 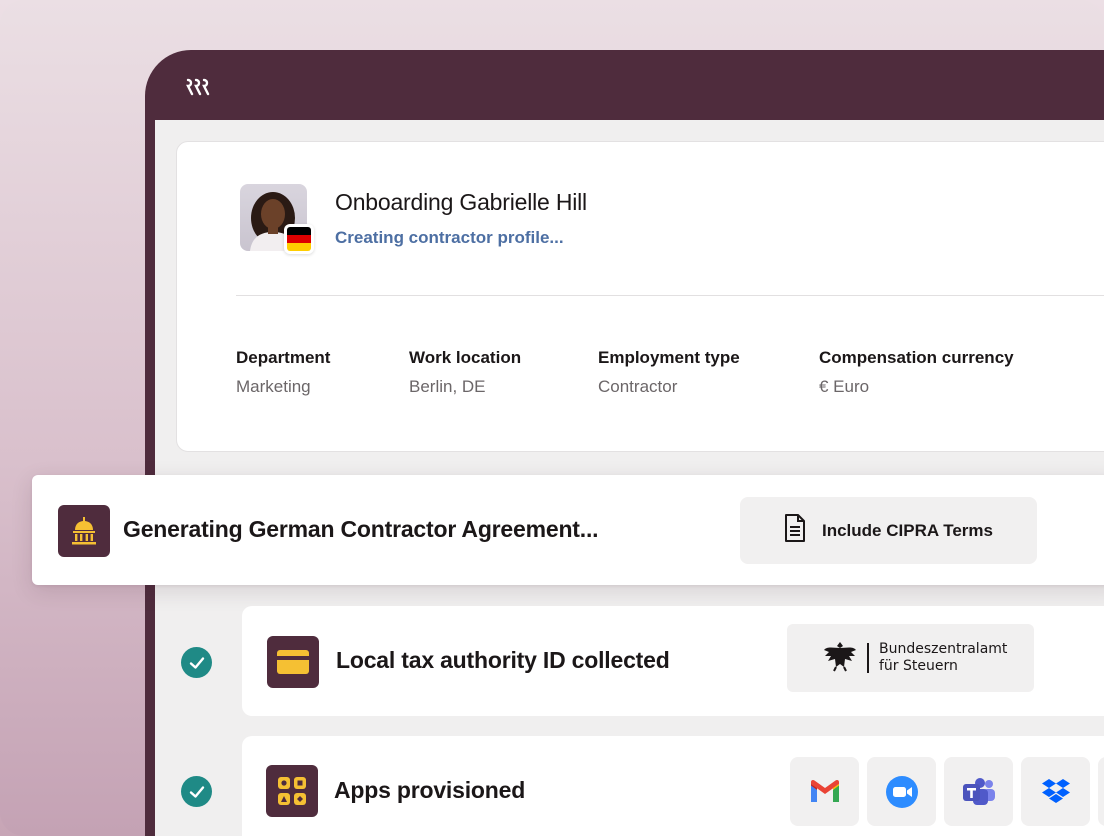 What do you see at coordinates (465, 357) in the screenshot?
I see `field-label: Work location` at bounding box center [465, 357].